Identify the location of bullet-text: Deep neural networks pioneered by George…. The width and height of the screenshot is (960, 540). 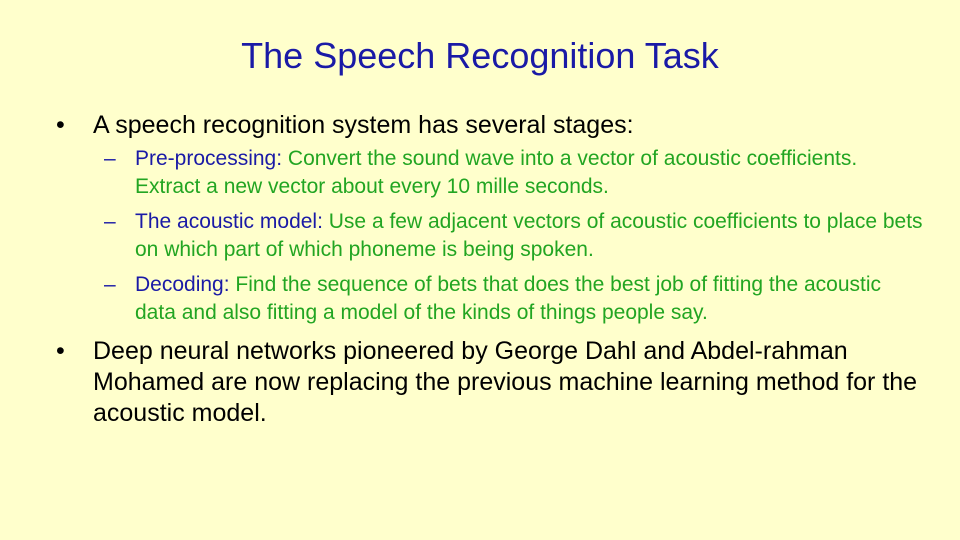
(505, 382).